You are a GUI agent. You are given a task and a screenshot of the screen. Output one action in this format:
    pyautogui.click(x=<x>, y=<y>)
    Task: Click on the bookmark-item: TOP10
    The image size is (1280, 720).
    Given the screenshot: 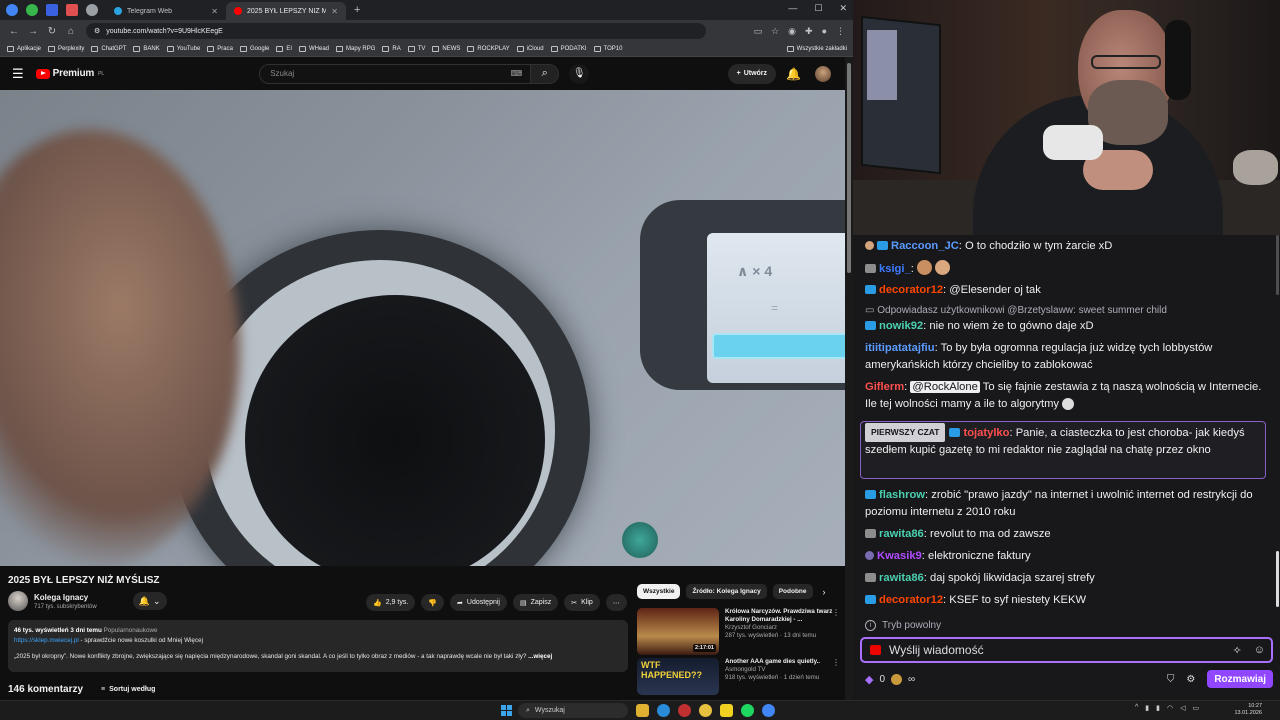 What is the action you would take?
    pyautogui.click(x=607, y=49)
    